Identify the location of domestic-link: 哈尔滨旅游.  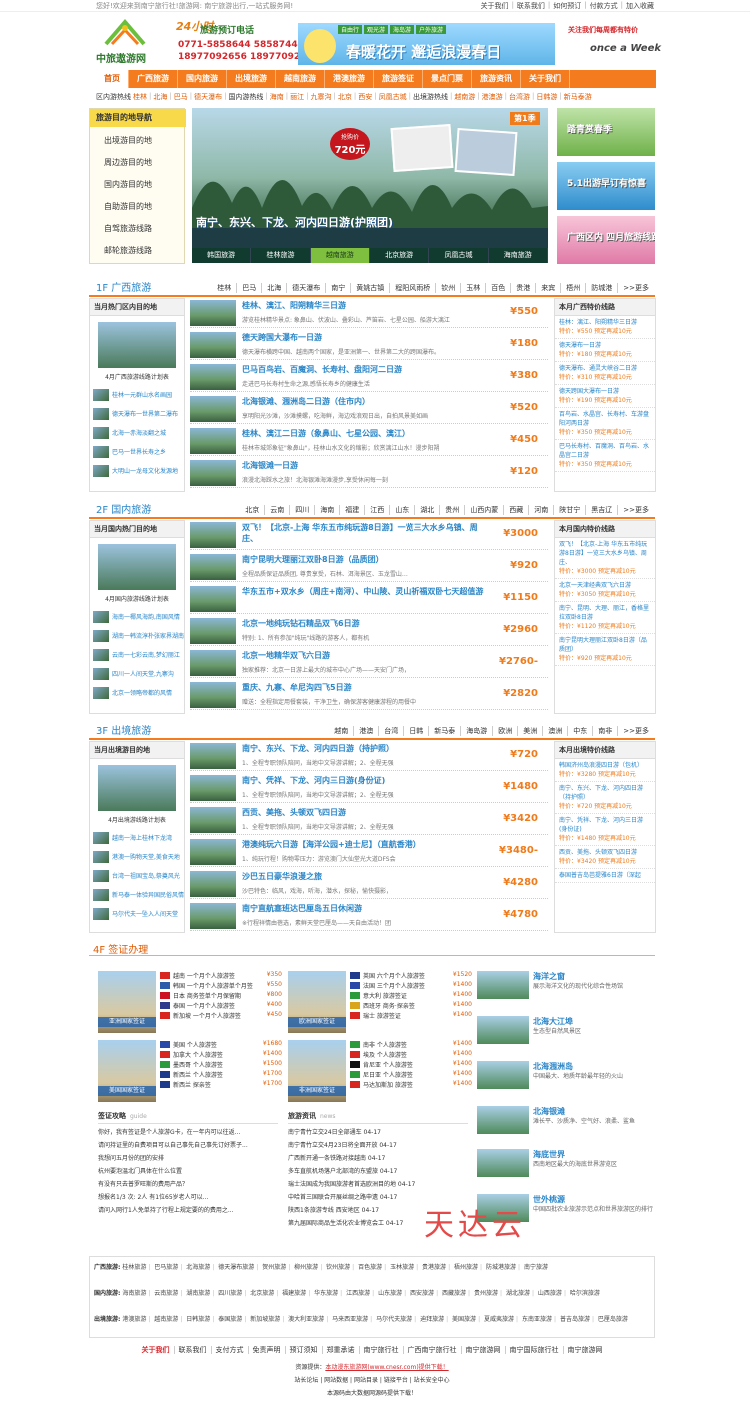
(585, 1293).